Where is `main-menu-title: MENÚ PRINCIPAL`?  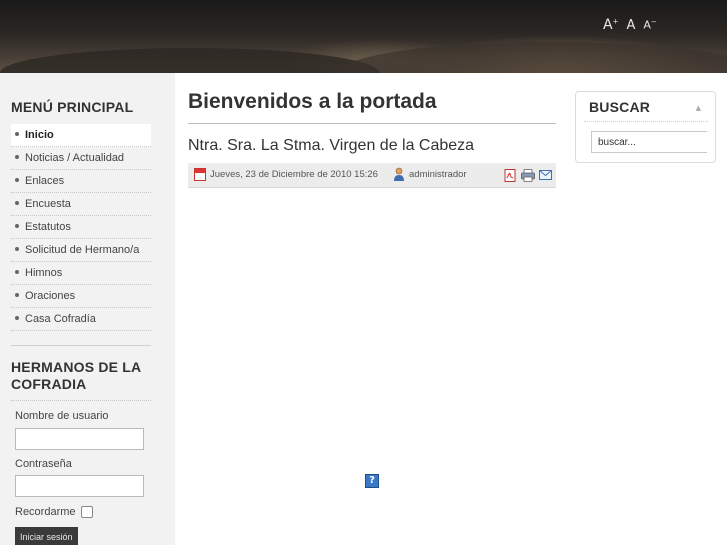 main-menu-title: MENÚ PRINCIPAL is located at coordinates (72, 107).